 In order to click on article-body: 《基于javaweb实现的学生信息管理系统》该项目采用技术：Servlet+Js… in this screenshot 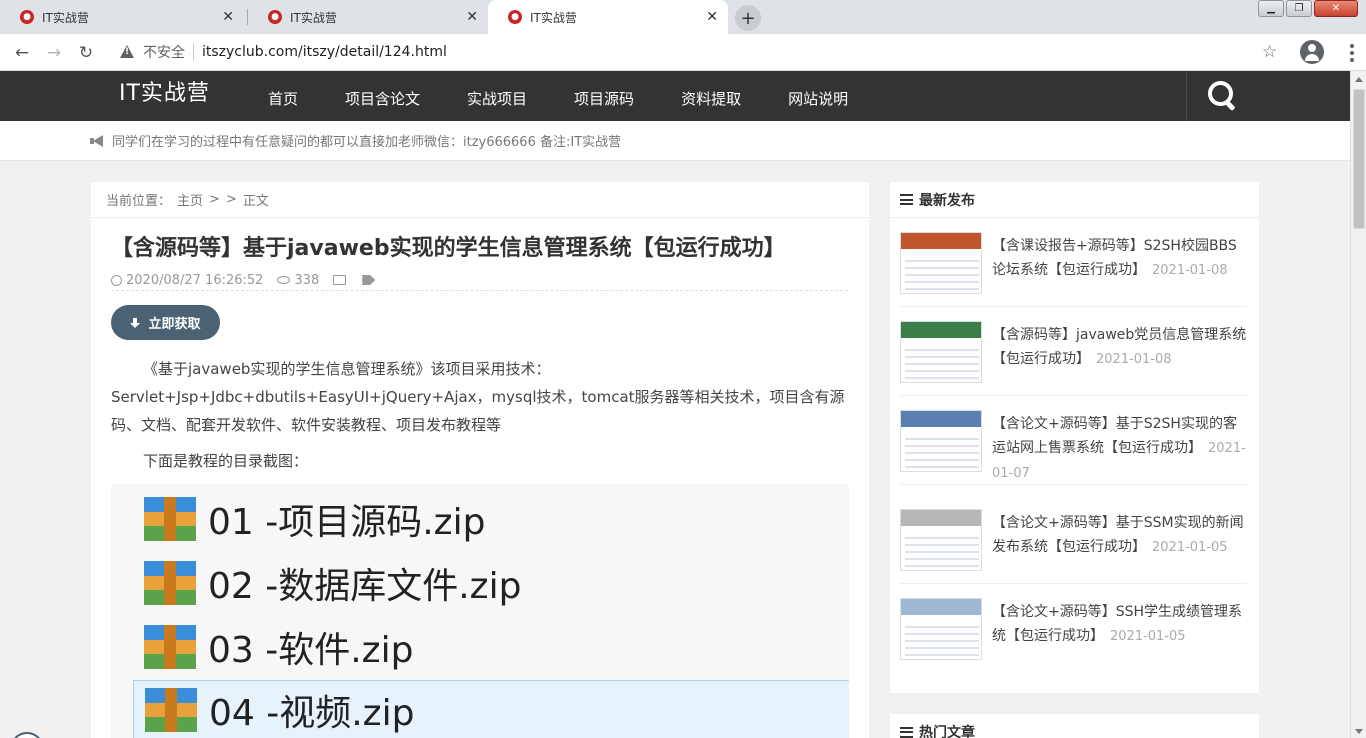, I will do `click(481, 415)`.